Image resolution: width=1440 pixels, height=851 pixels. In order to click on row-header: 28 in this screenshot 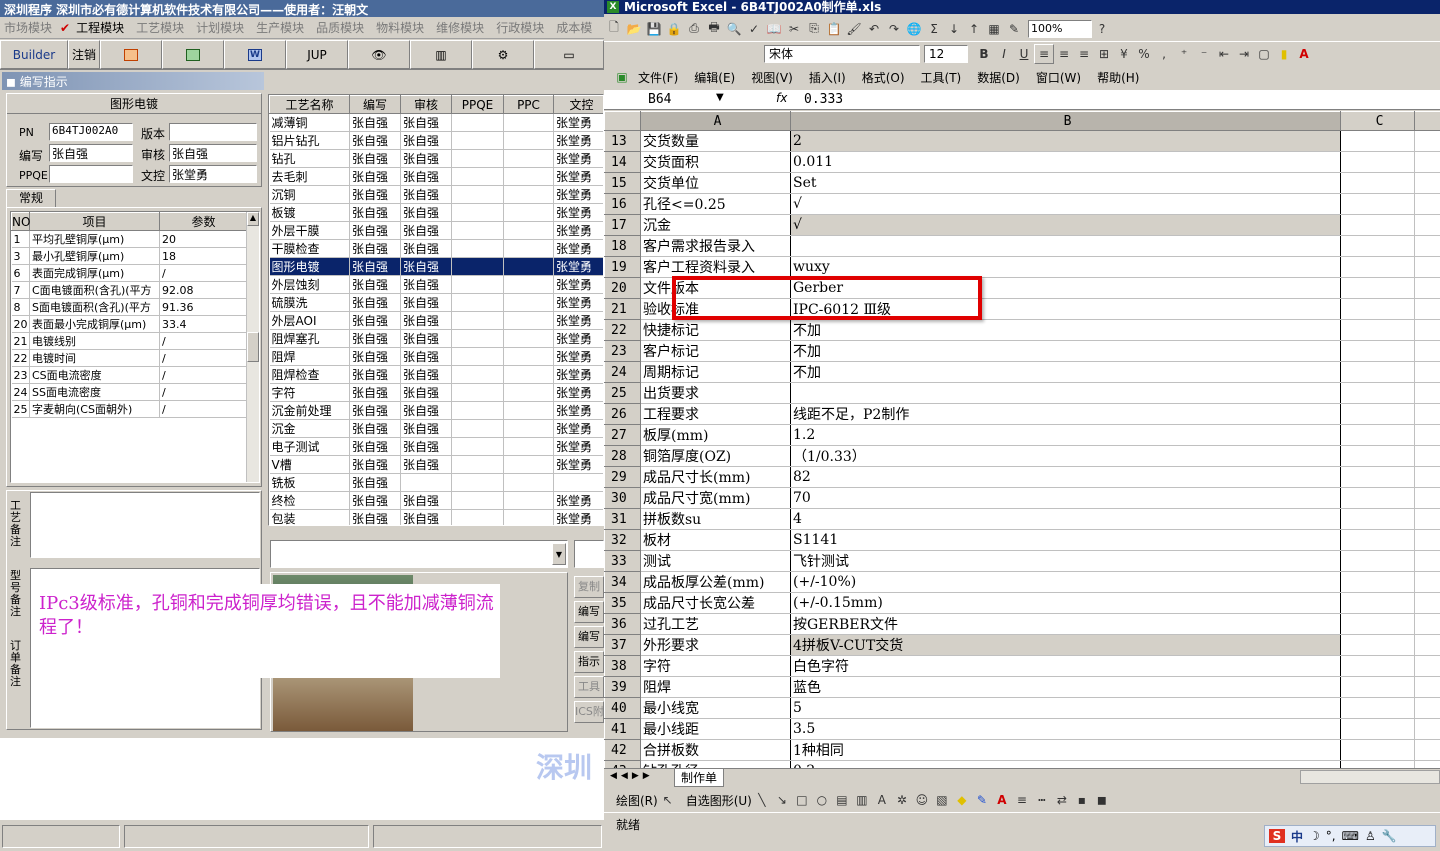, I will do `click(622, 456)`.